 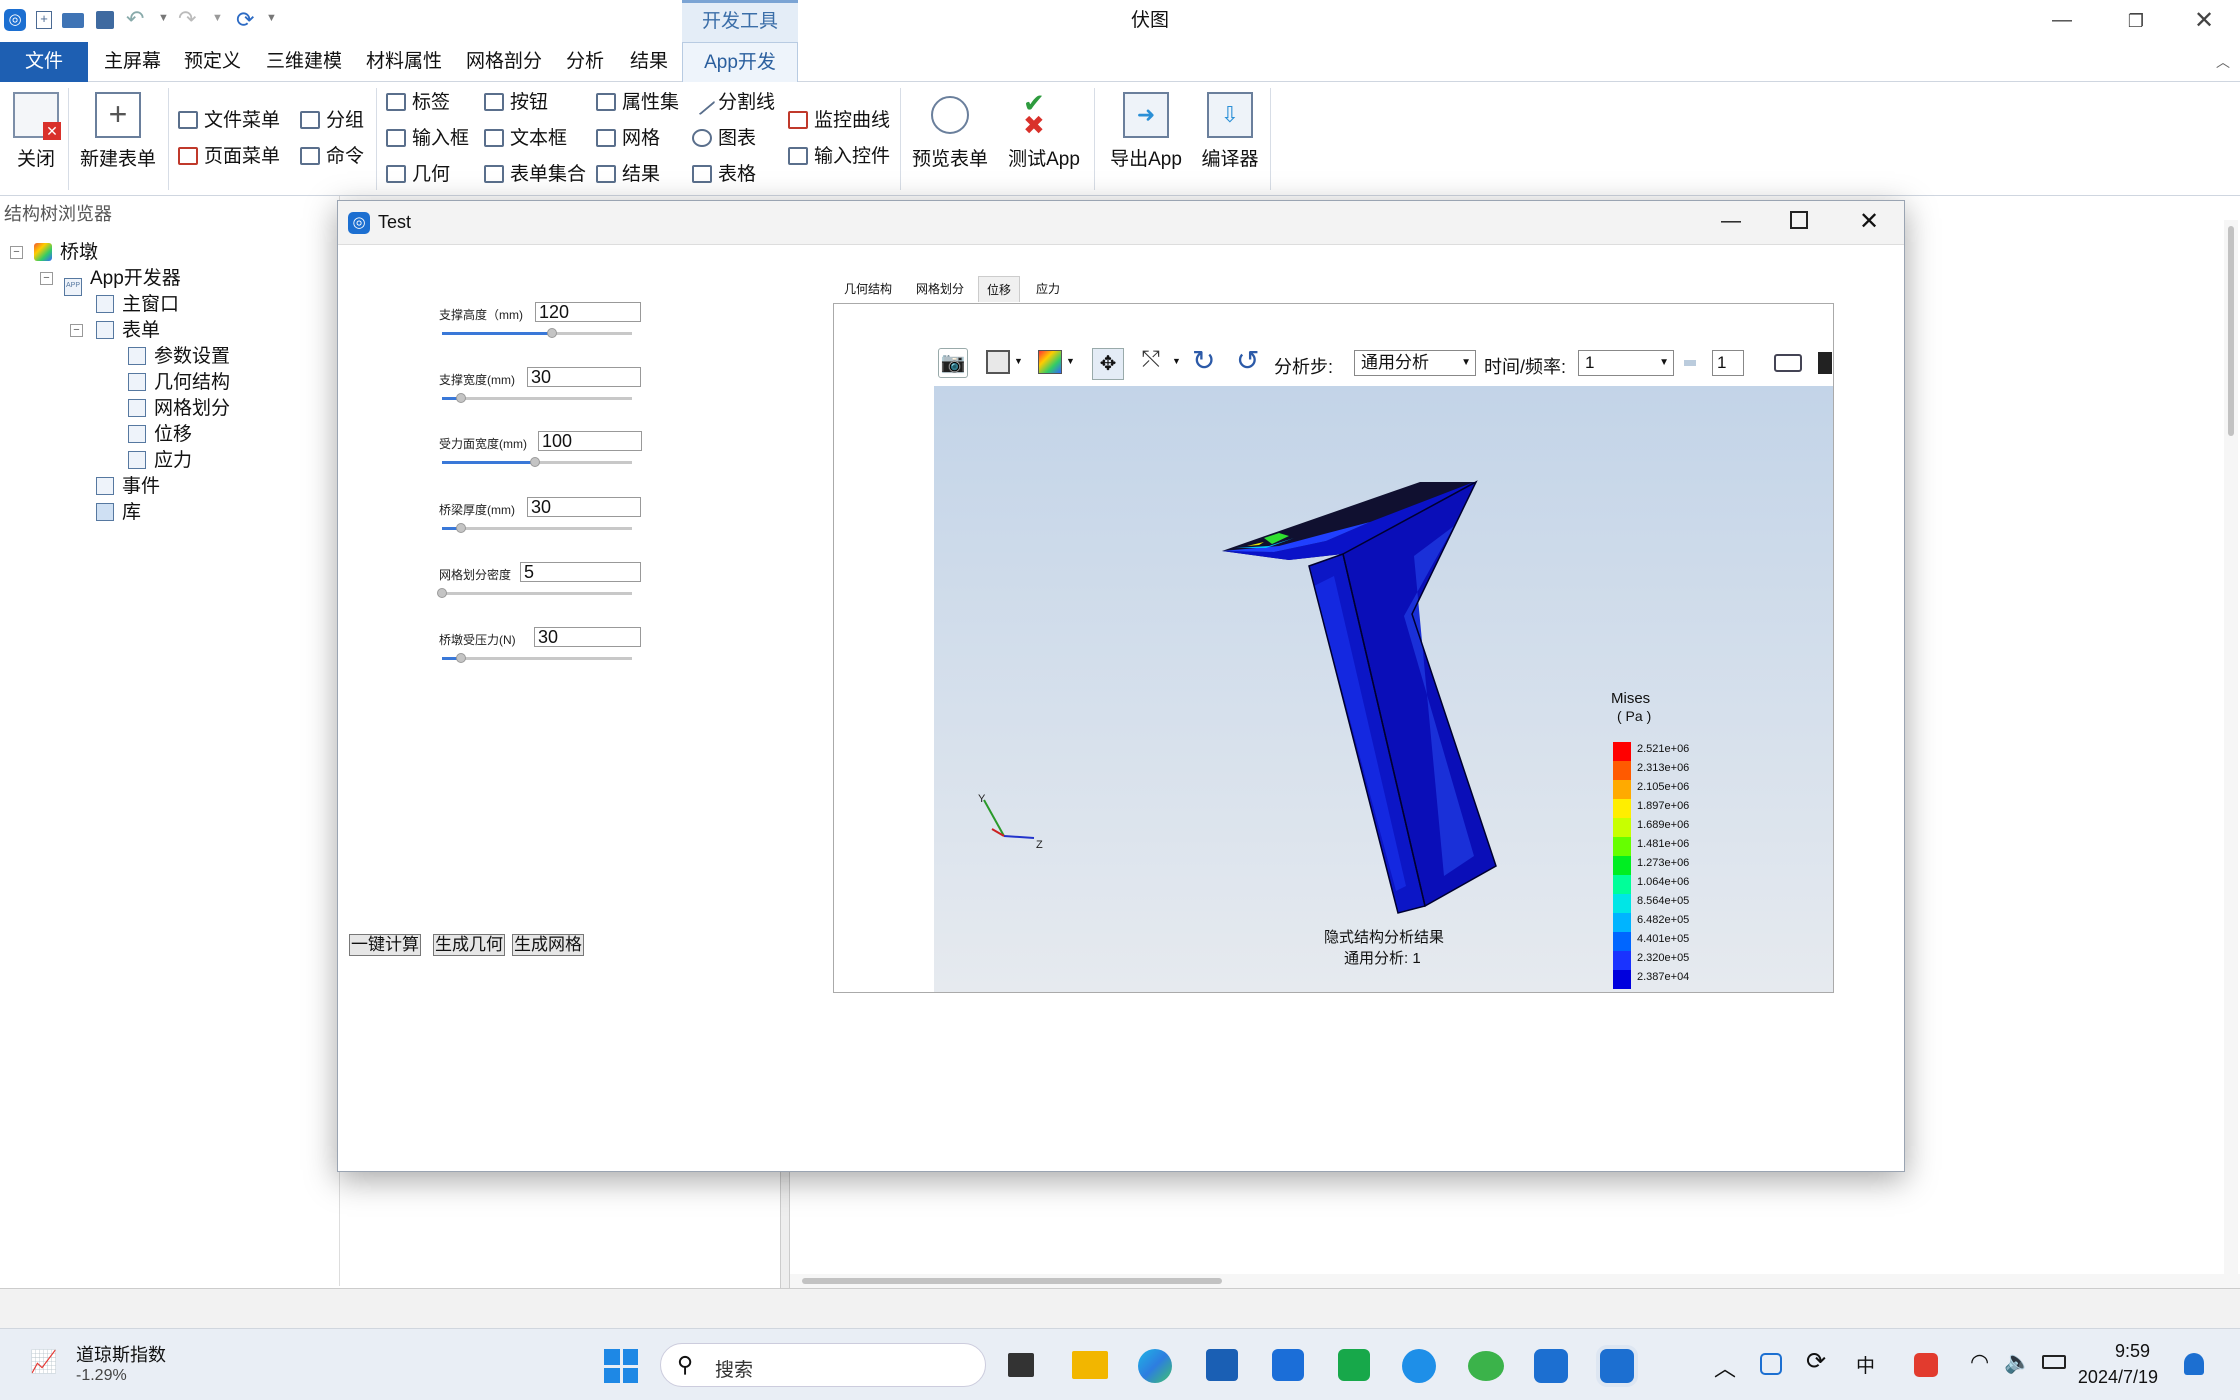 What do you see at coordinates (628, 139) in the screenshot?
I see `mesh-button: 网格` at bounding box center [628, 139].